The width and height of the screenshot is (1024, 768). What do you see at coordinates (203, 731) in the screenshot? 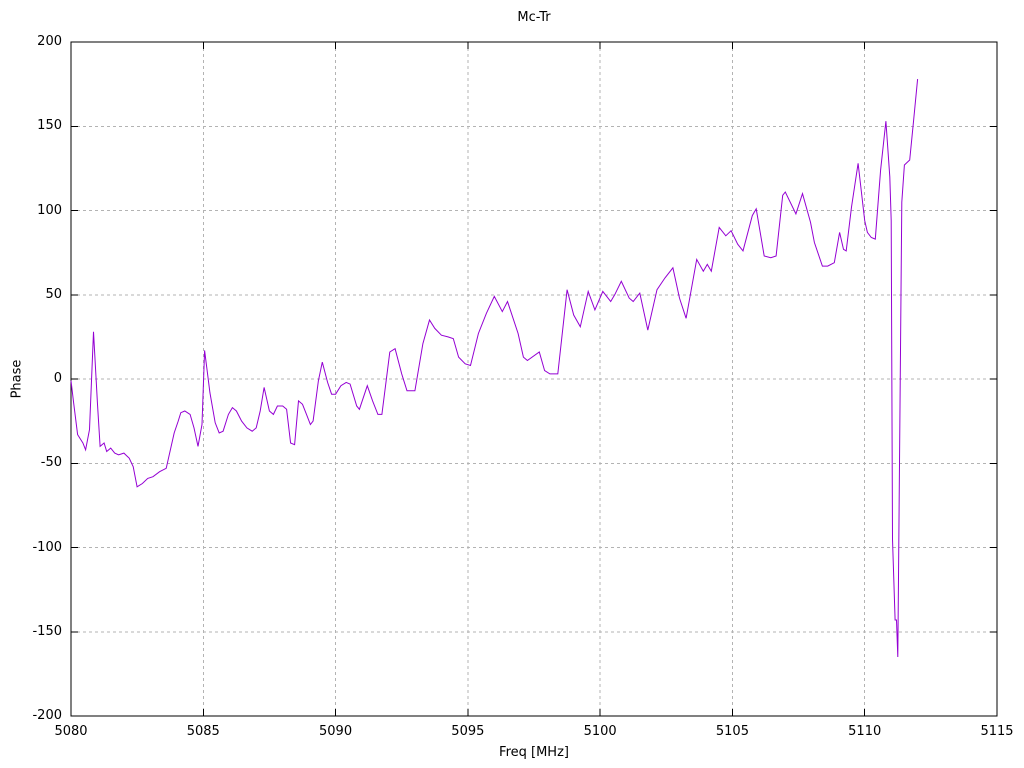
I see `x-tick-label: 5085` at bounding box center [203, 731].